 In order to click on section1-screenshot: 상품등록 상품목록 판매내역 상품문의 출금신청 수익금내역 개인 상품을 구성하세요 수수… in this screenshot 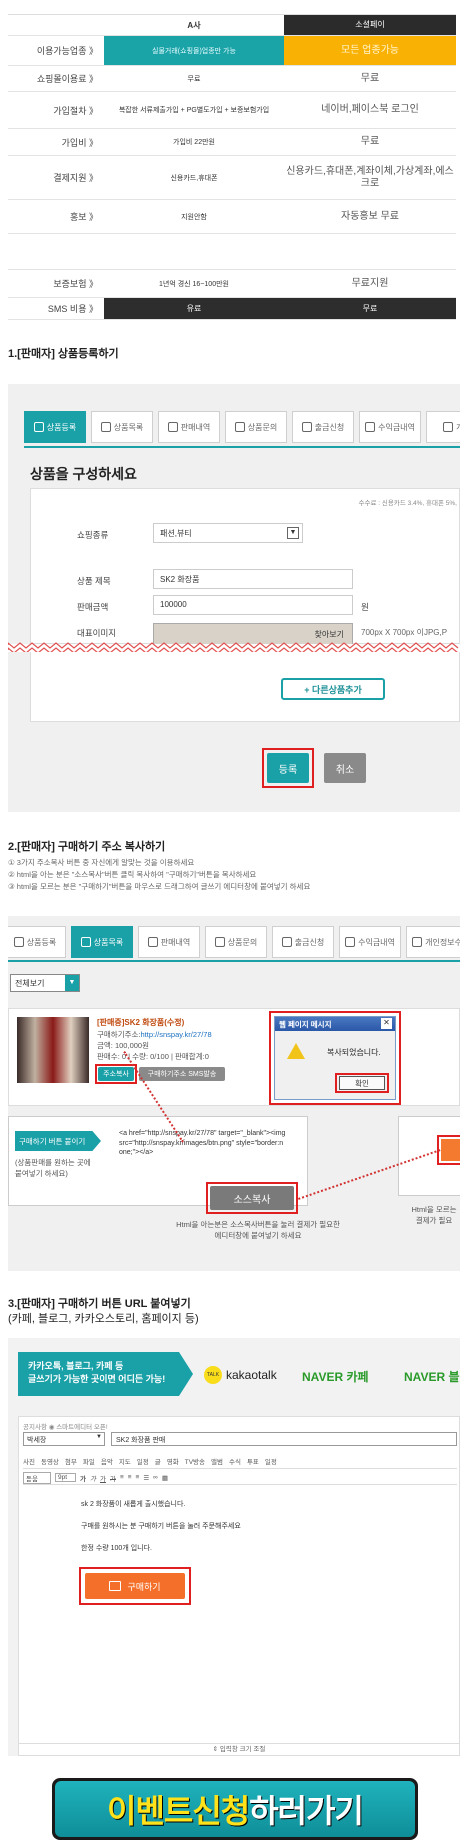, I will do `click(234, 514)`.